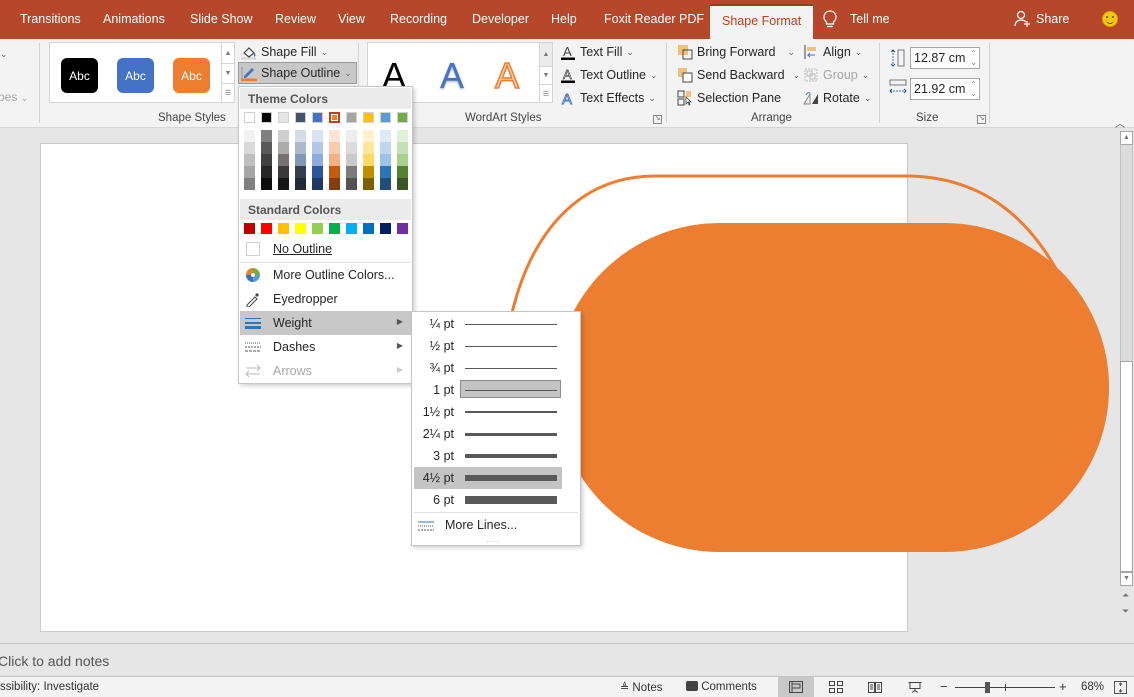 This screenshot has width=1134, height=697. Describe the element at coordinates (832, 52) in the screenshot. I see `align-button: Align ⌄` at that location.